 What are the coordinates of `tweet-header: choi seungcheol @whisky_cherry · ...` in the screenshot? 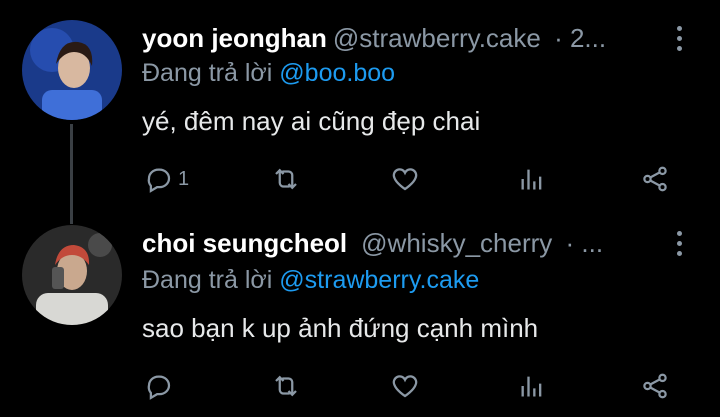 It's located at (396, 243).